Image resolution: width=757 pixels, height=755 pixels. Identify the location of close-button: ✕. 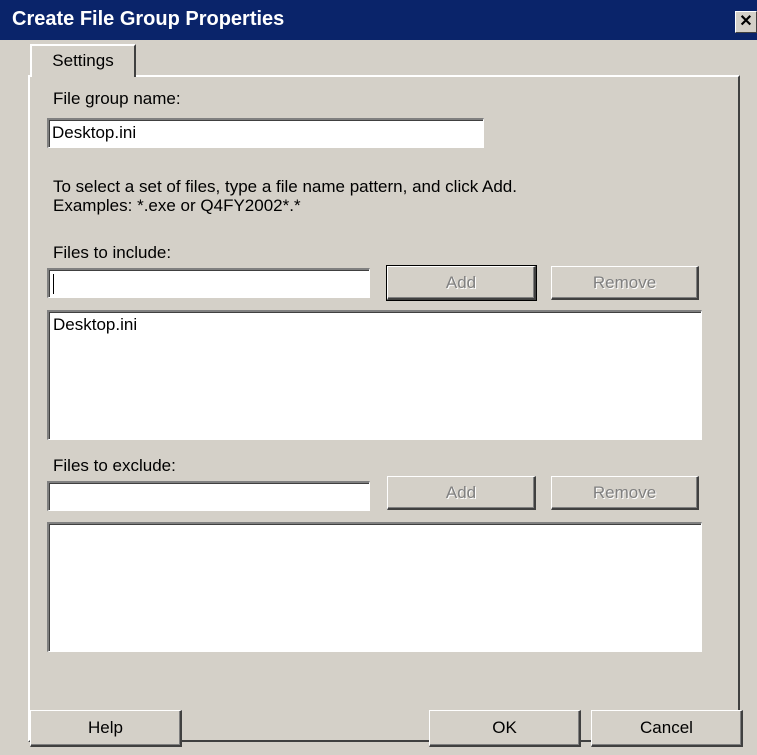
(746, 22).